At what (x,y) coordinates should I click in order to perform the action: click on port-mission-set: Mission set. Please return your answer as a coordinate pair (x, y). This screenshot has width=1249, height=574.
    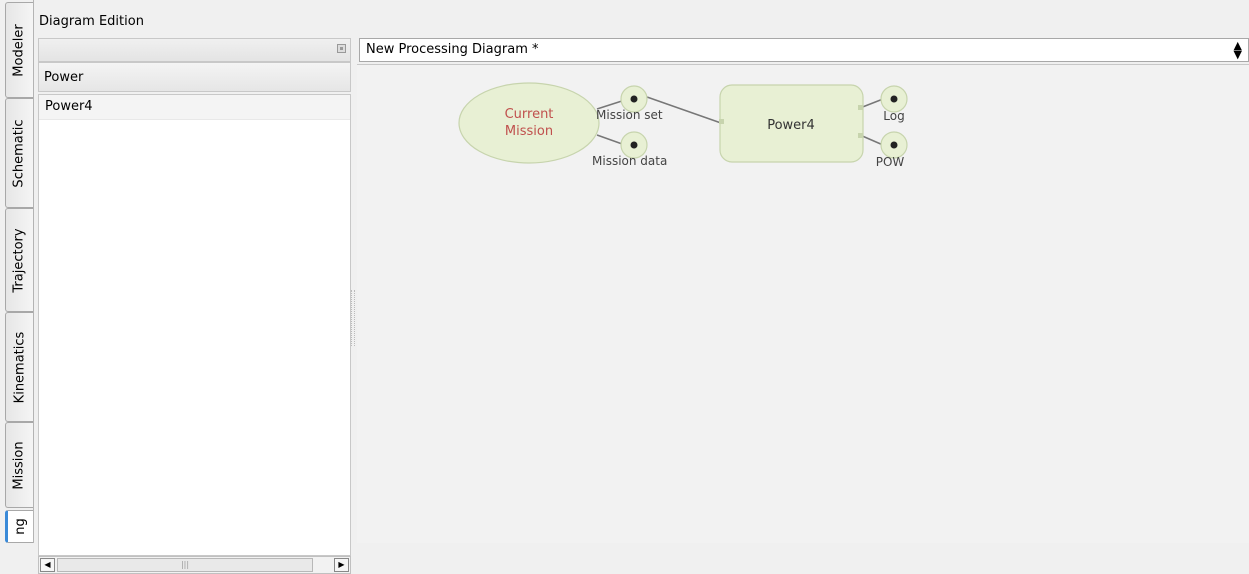
    Looking at the image, I should click on (629, 103).